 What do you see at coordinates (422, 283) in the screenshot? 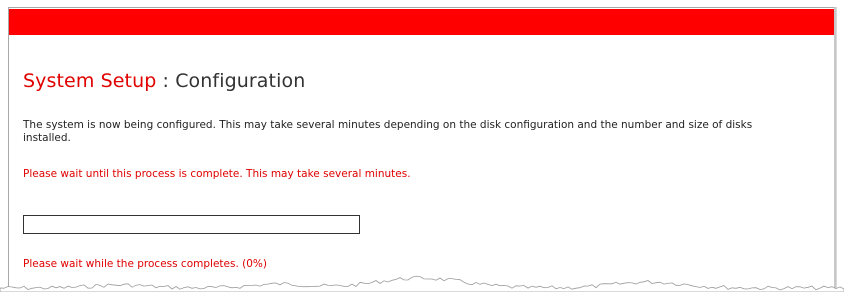
I see `torn-edge-effect` at bounding box center [422, 283].